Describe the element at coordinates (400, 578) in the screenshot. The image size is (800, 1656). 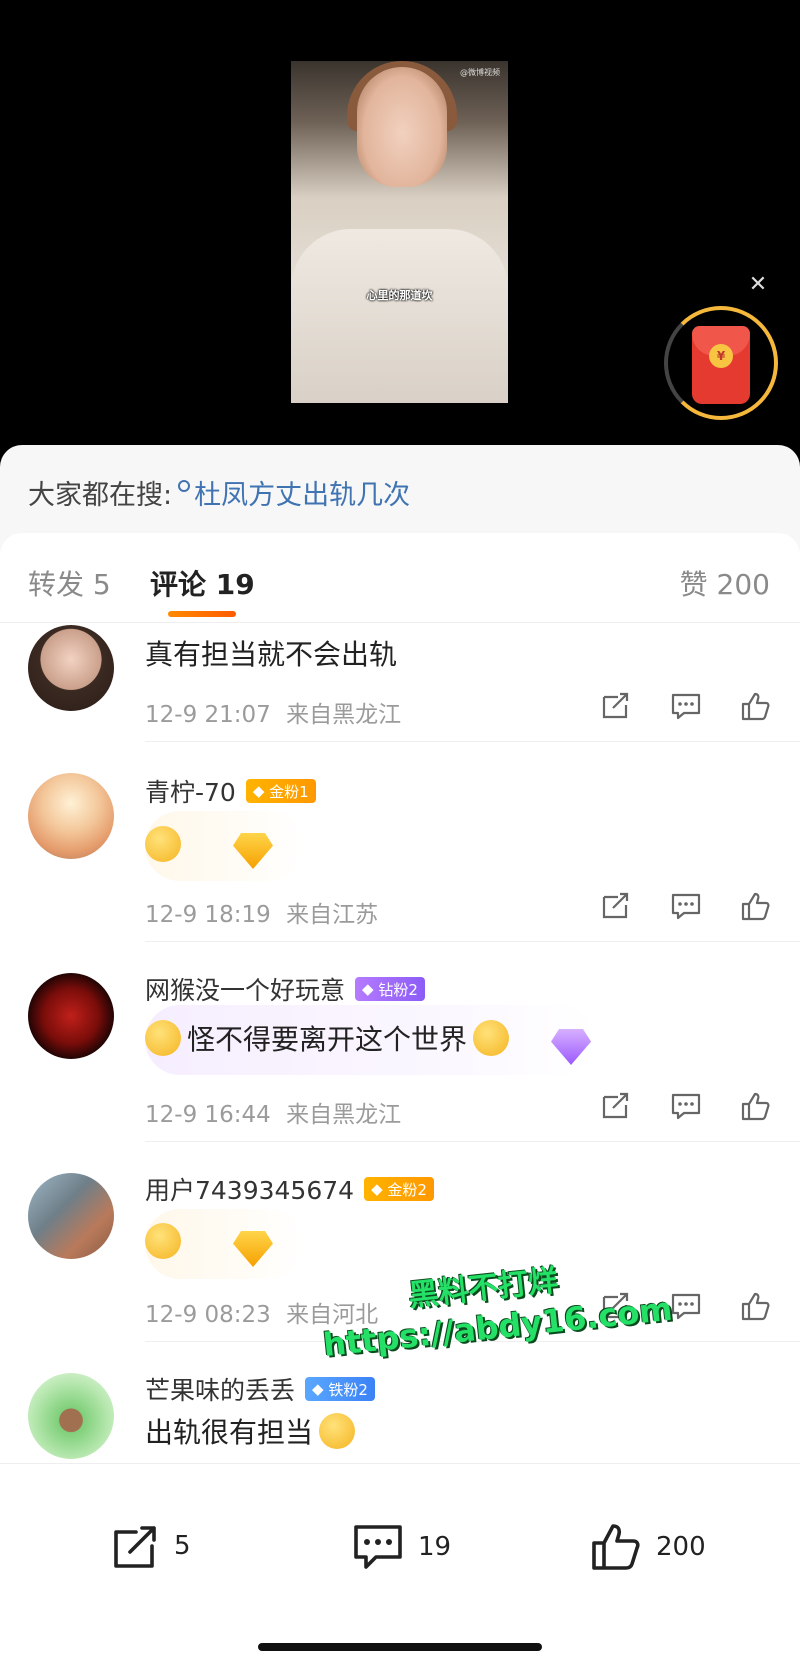
I see `tab-bar: 转发 5 评论 19 赞 200` at that location.